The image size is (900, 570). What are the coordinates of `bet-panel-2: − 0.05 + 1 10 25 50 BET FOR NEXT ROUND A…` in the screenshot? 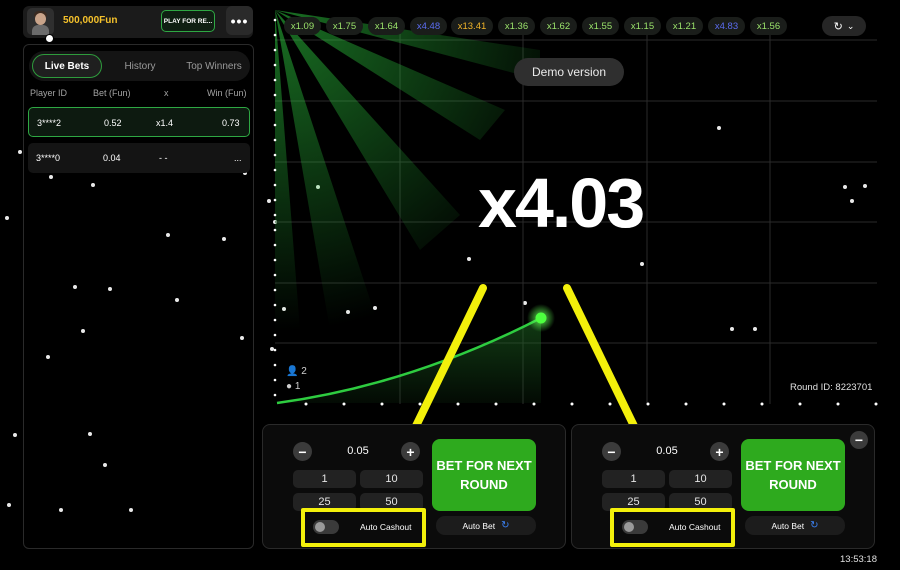 It's located at (723, 486).